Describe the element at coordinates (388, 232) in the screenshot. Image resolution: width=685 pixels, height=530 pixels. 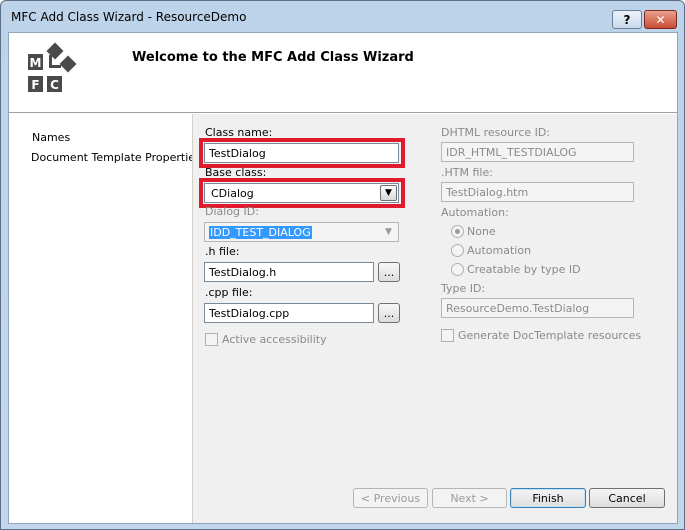
I see `chevron-down-icon: ▼` at that location.